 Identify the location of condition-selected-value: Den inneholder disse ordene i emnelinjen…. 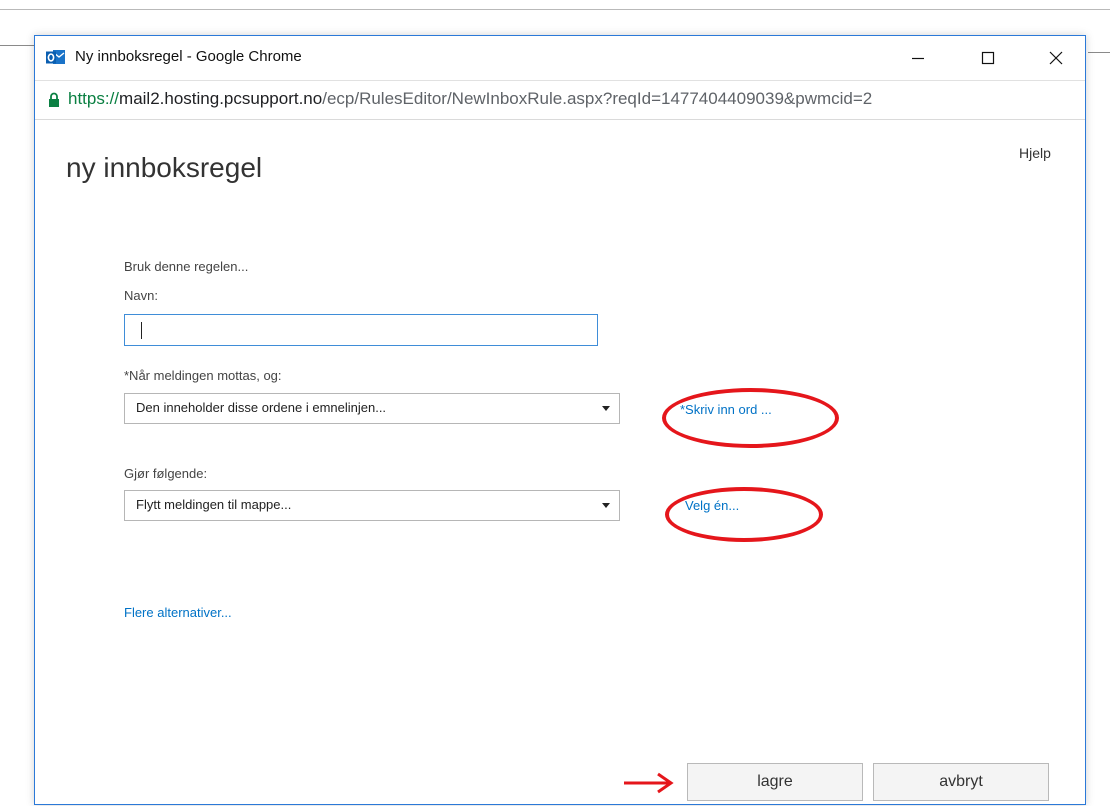
(261, 407).